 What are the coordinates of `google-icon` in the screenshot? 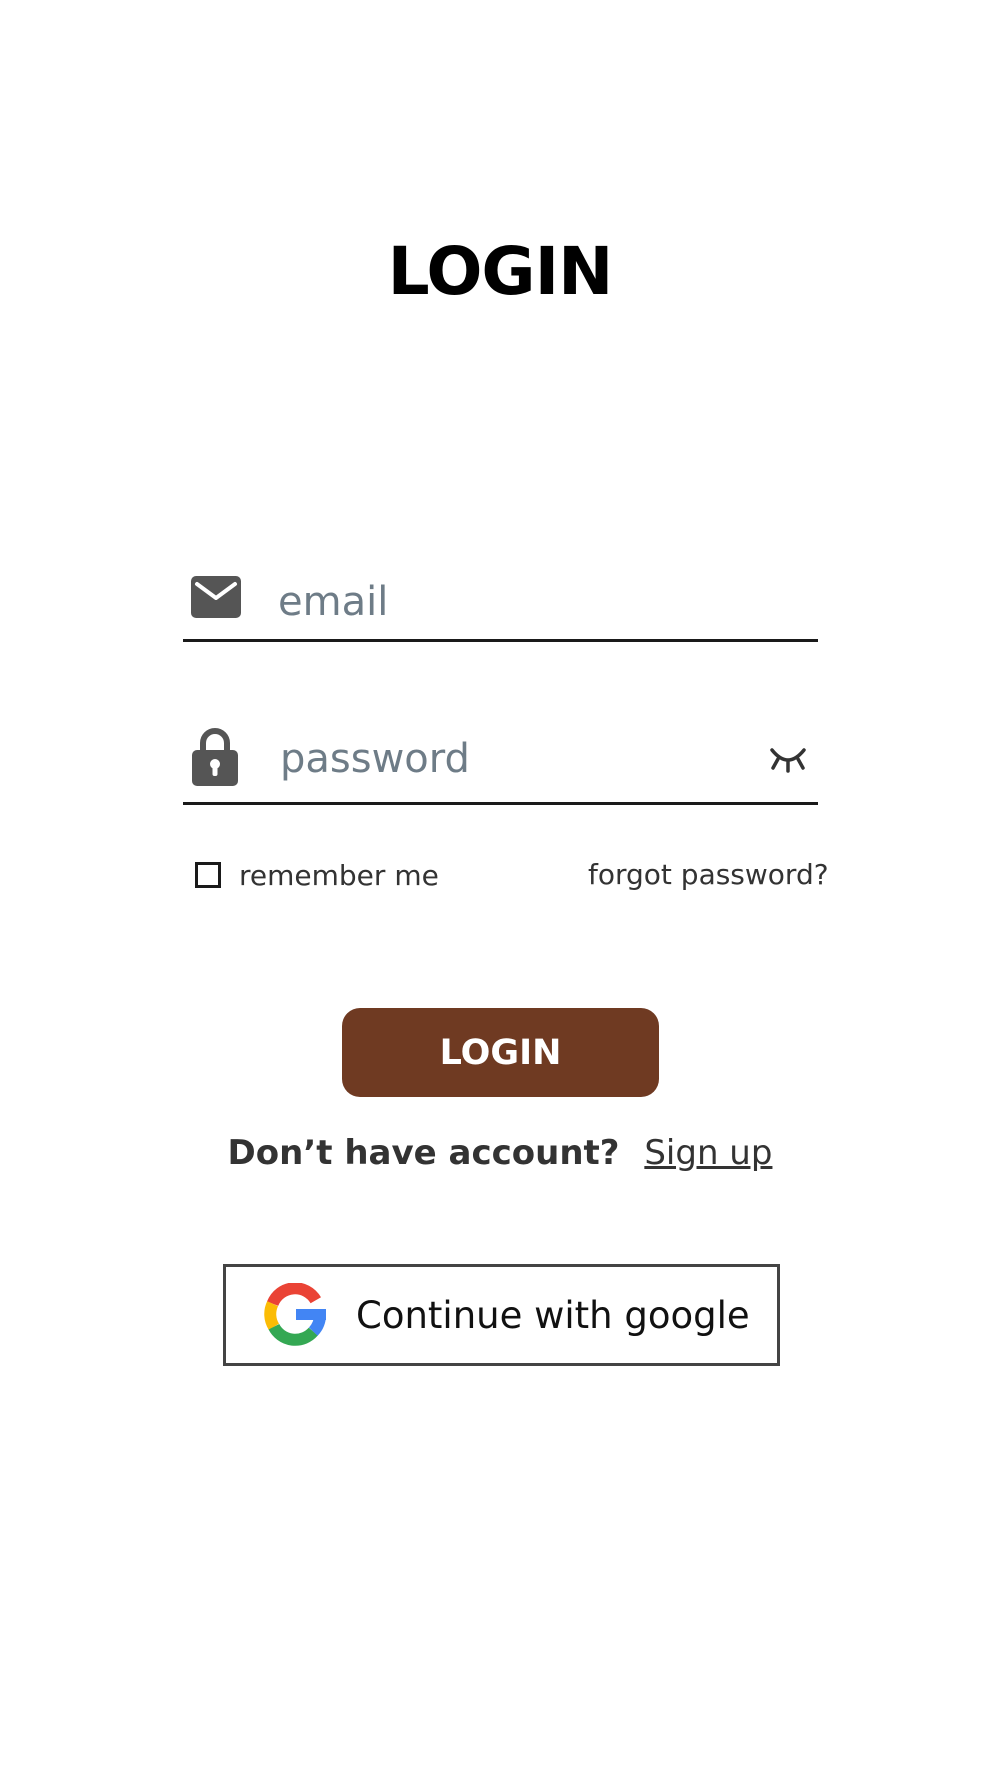 It's located at (295, 1314).